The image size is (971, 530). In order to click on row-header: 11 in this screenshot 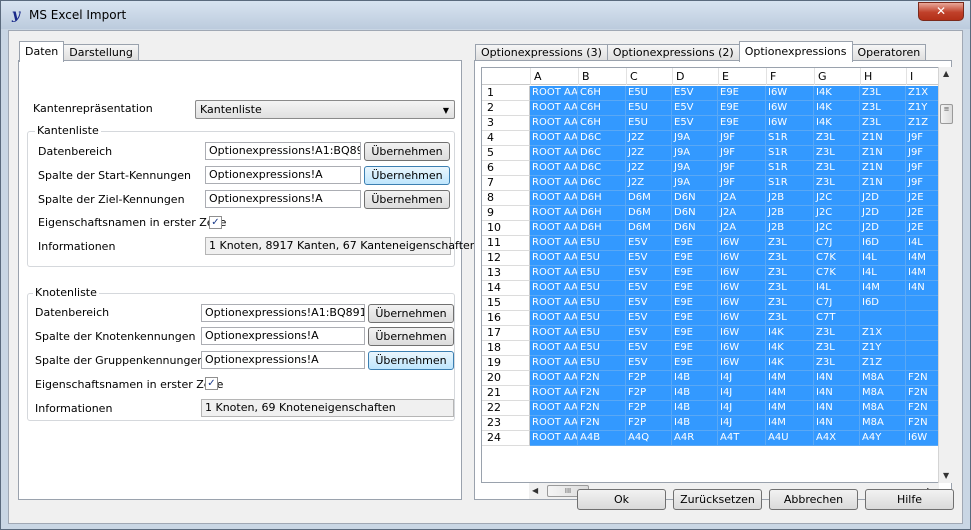, I will do `click(506, 243)`.